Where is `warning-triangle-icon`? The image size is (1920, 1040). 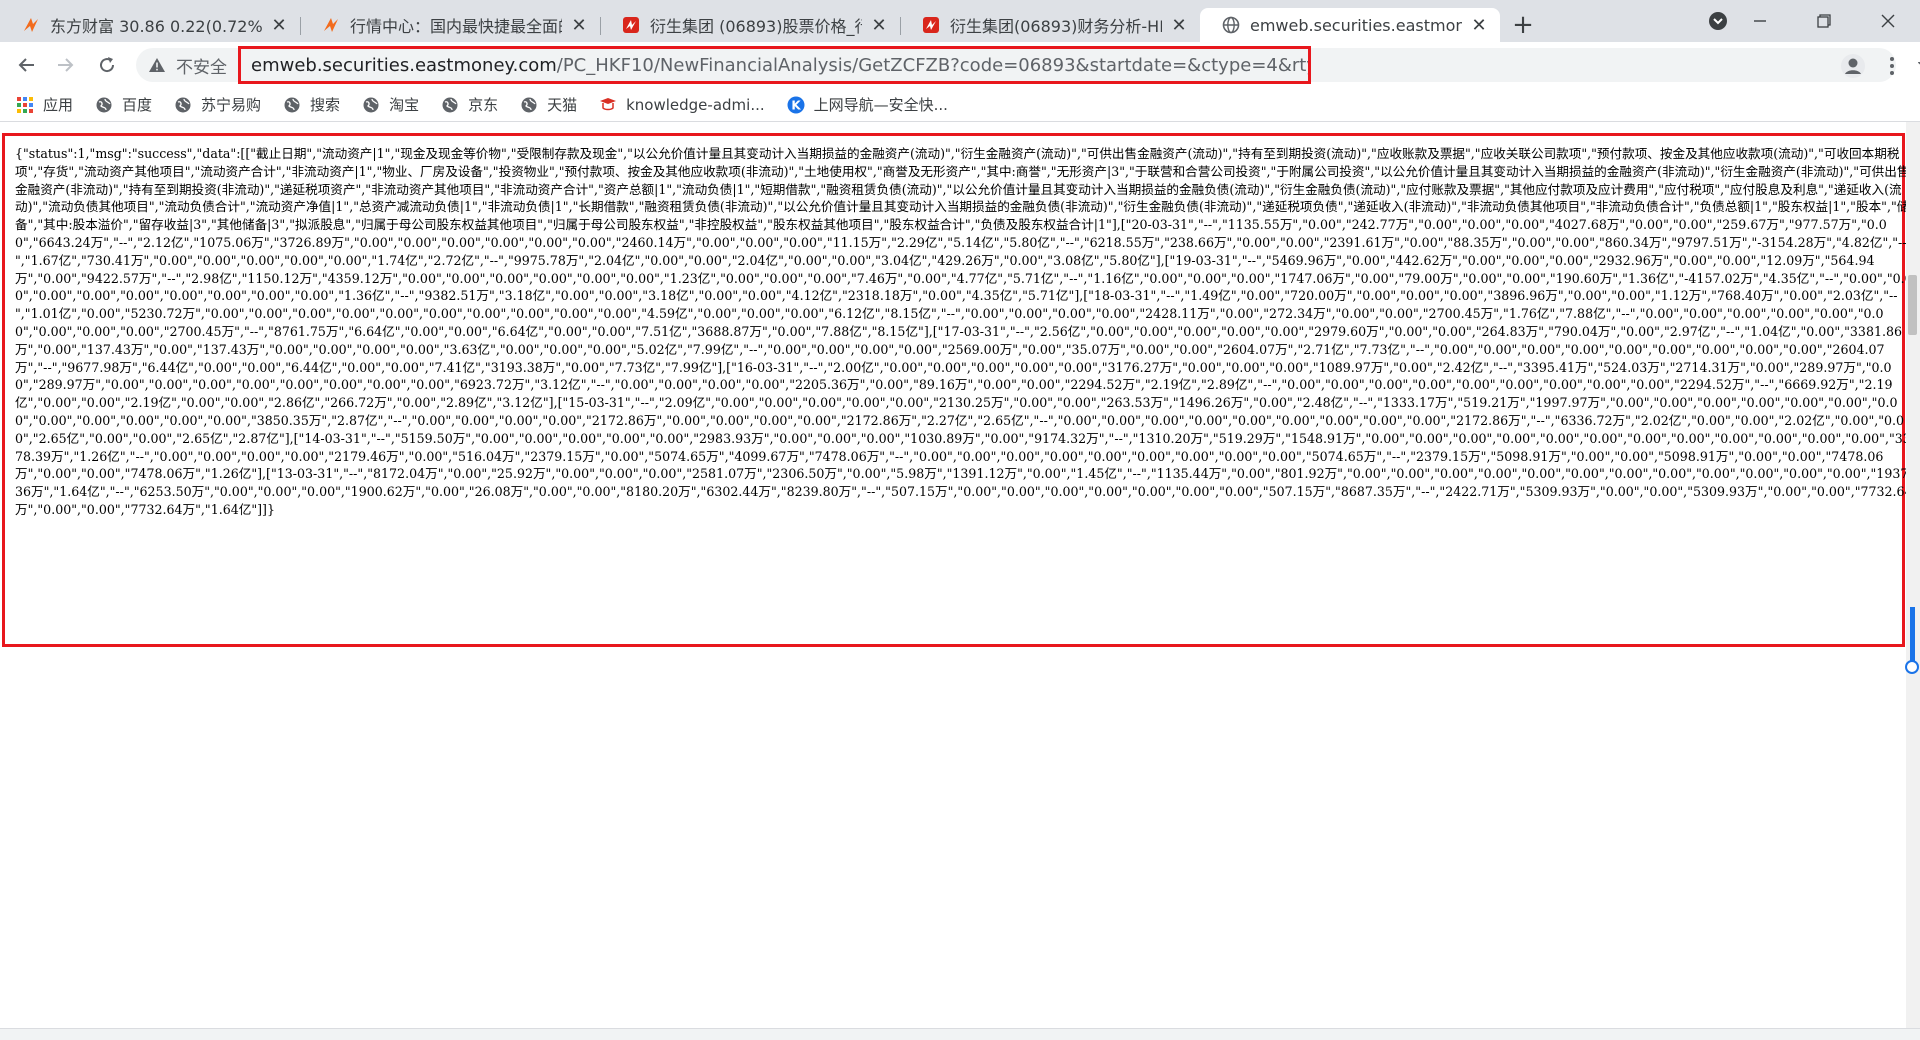 warning-triangle-icon is located at coordinates (157, 65).